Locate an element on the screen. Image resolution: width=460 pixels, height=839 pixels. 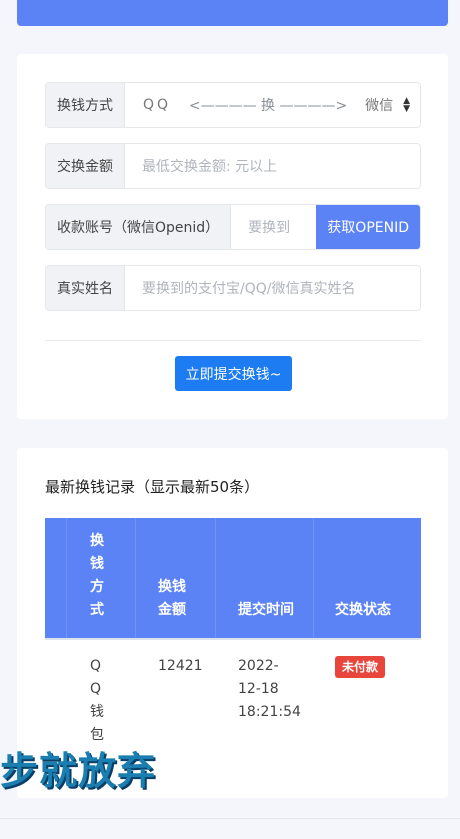
name-row: 真实姓名 要换到的支付宝/QQ/微信真实姓名 is located at coordinates (233, 288).